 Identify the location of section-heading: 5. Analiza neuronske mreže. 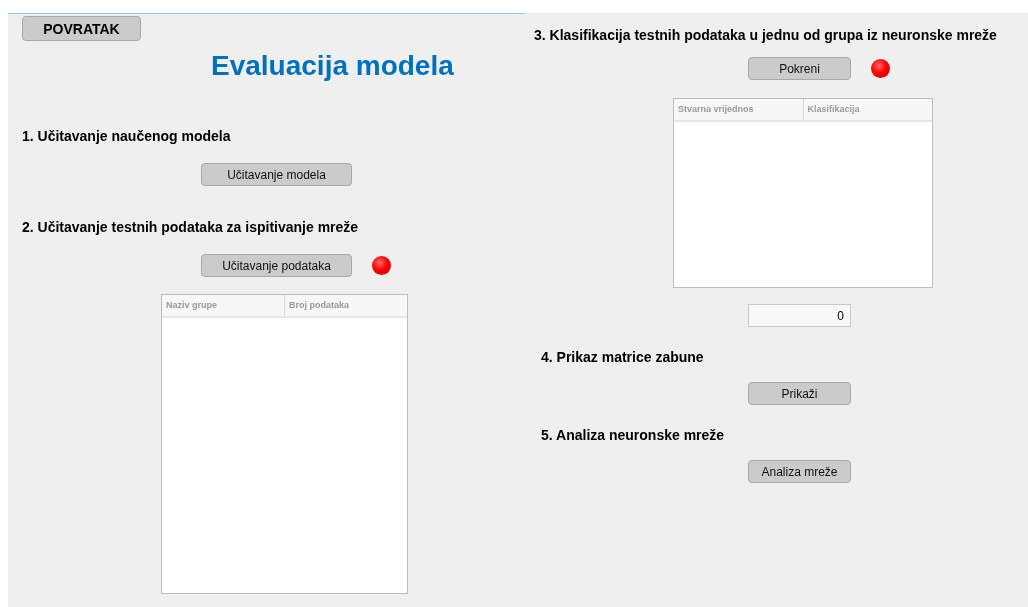
(633, 435).